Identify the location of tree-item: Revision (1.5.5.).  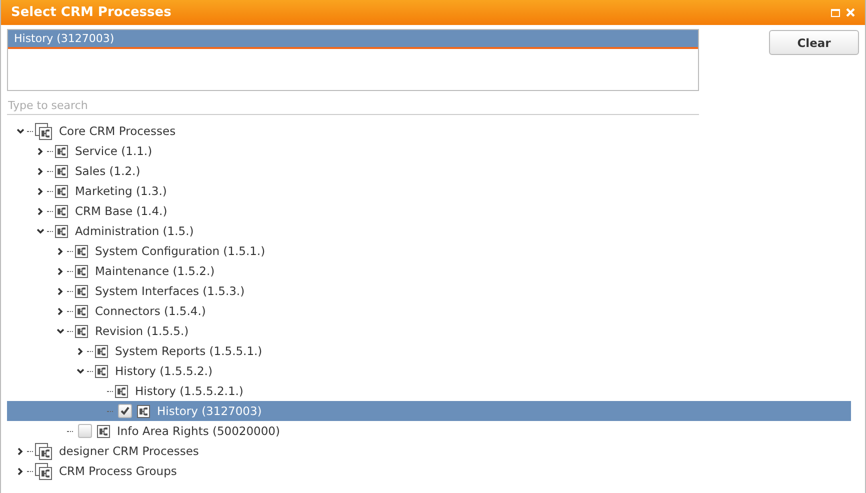
(142, 331).